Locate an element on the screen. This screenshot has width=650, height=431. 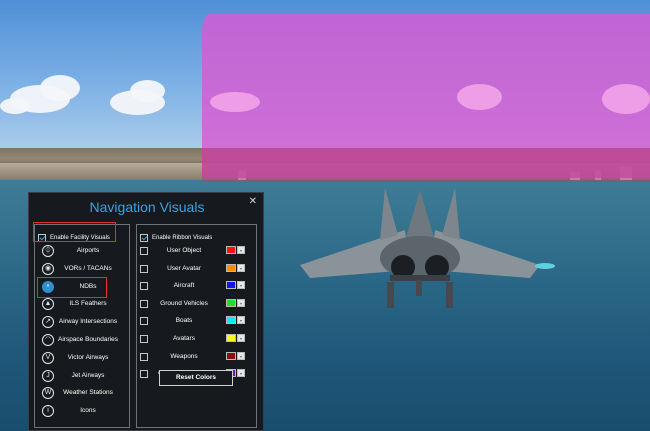
highlight-ndbs is located at coordinates (72, 287).